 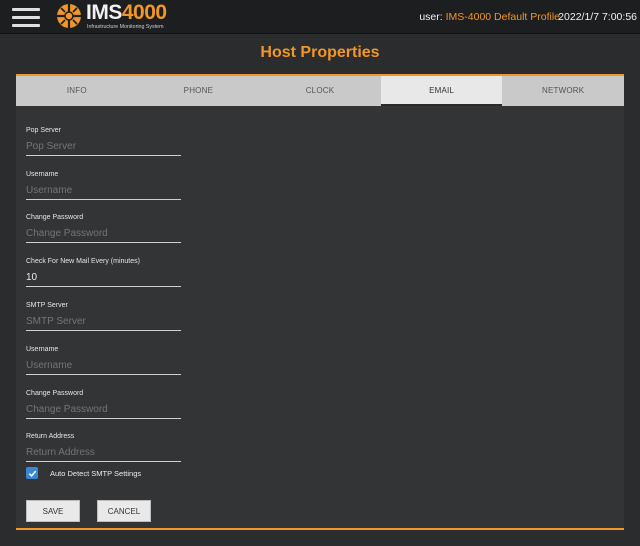 I want to click on tab-bar: INFO PHONE CLOCK EMAIL NETWORK, so click(x=320, y=91).